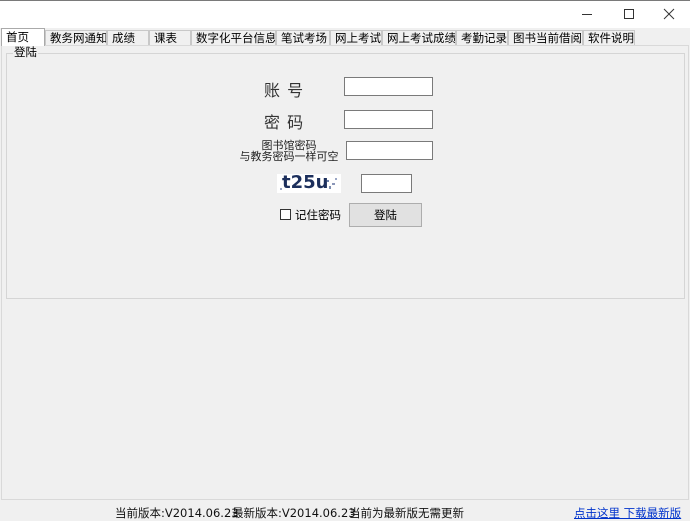 The width and height of the screenshot is (690, 521). What do you see at coordinates (406, 513) in the screenshot?
I see `update-status: 当前为最新版无需更新` at bounding box center [406, 513].